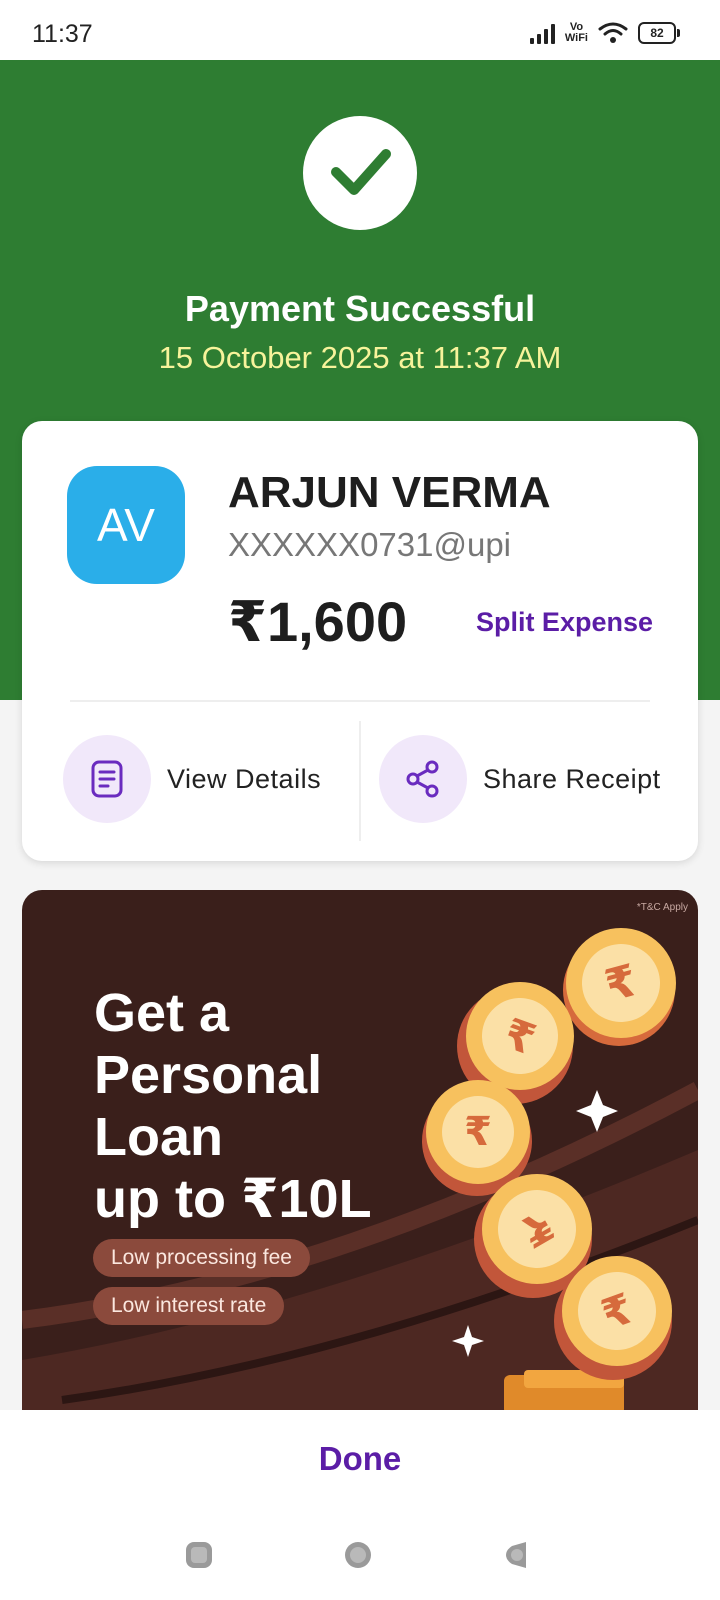 Image resolution: width=720 pixels, height=1600 pixels. What do you see at coordinates (244, 778) in the screenshot?
I see `view-details-label: View Details` at bounding box center [244, 778].